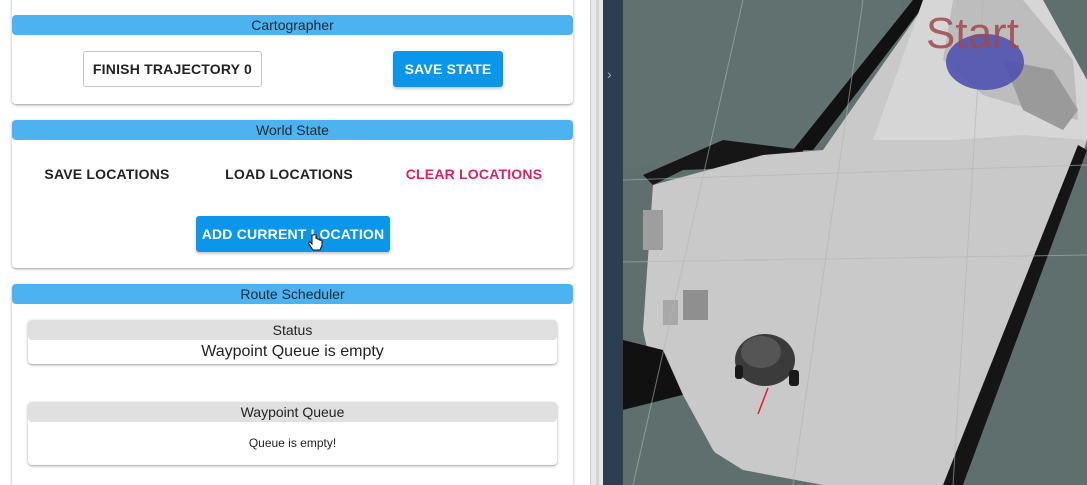 This screenshot has height=485, width=1087. Describe the element at coordinates (292, 342) in the screenshot. I see `status-panel: Status Waypoint Queue is empty` at that location.